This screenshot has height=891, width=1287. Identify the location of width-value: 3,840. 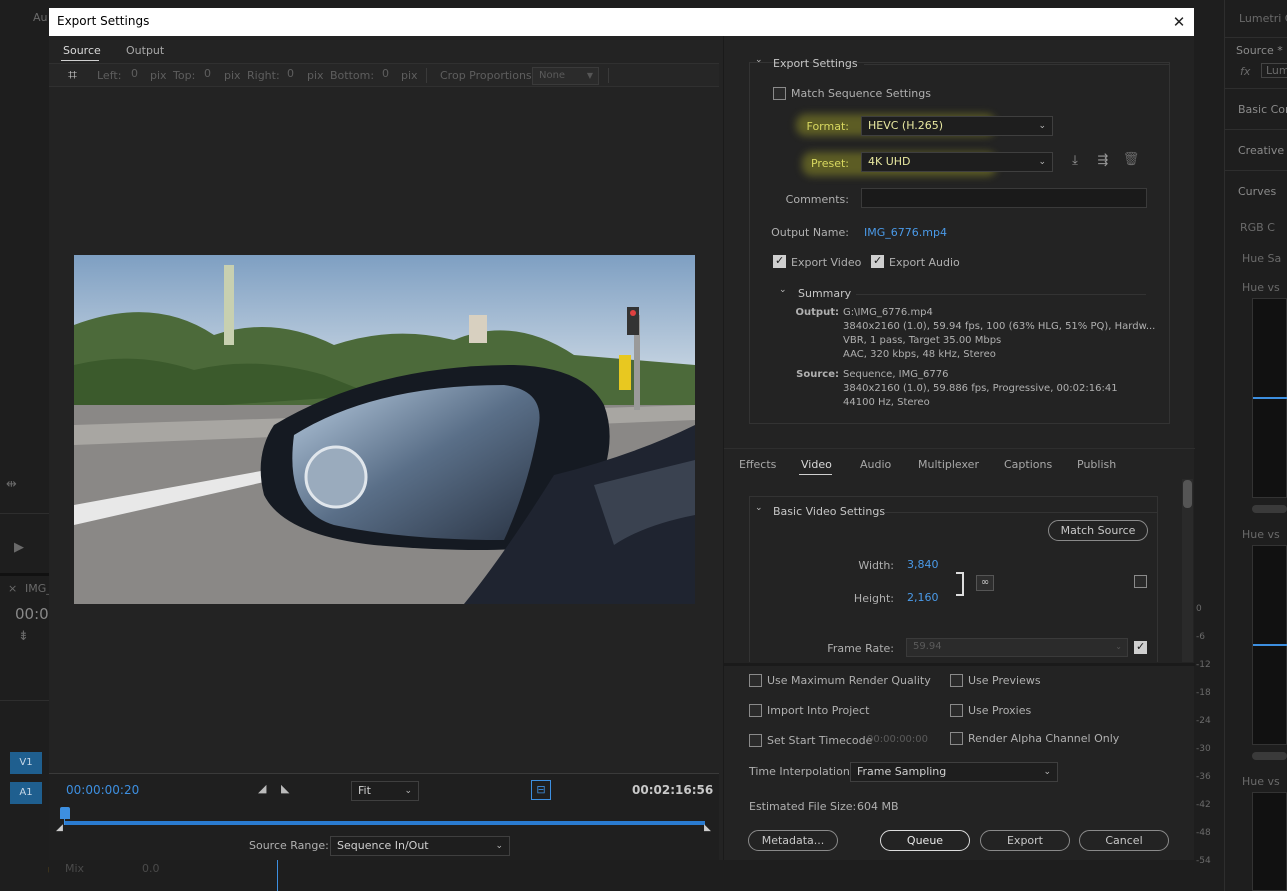
(923, 564).